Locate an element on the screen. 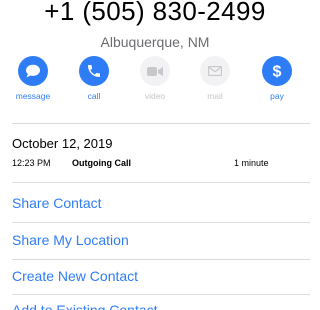 This screenshot has height=310, width=320. video-icon is located at coordinates (155, 71).